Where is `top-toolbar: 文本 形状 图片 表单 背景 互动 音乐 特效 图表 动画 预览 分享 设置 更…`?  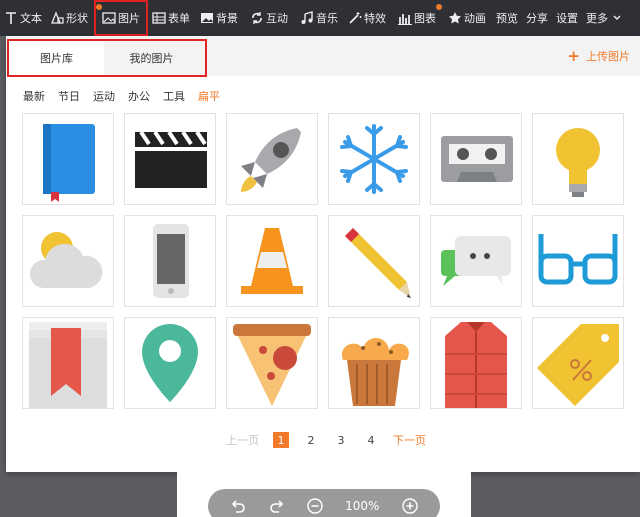
top-toolbar: 文本 形状 图片 表单 背景 互动 音乐 特效 图表 动画 预览 分享 设置 更… is located at coordinates (320, 18).